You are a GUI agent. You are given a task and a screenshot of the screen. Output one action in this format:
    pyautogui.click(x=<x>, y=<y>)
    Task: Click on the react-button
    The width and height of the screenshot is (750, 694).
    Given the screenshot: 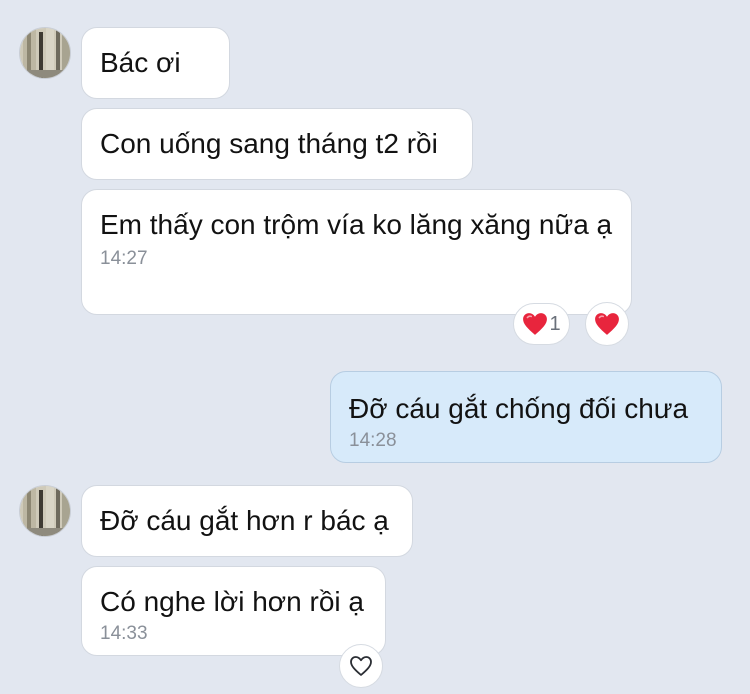 What is the action you would take?
    pyautogui.click(x=361, y=666)
    